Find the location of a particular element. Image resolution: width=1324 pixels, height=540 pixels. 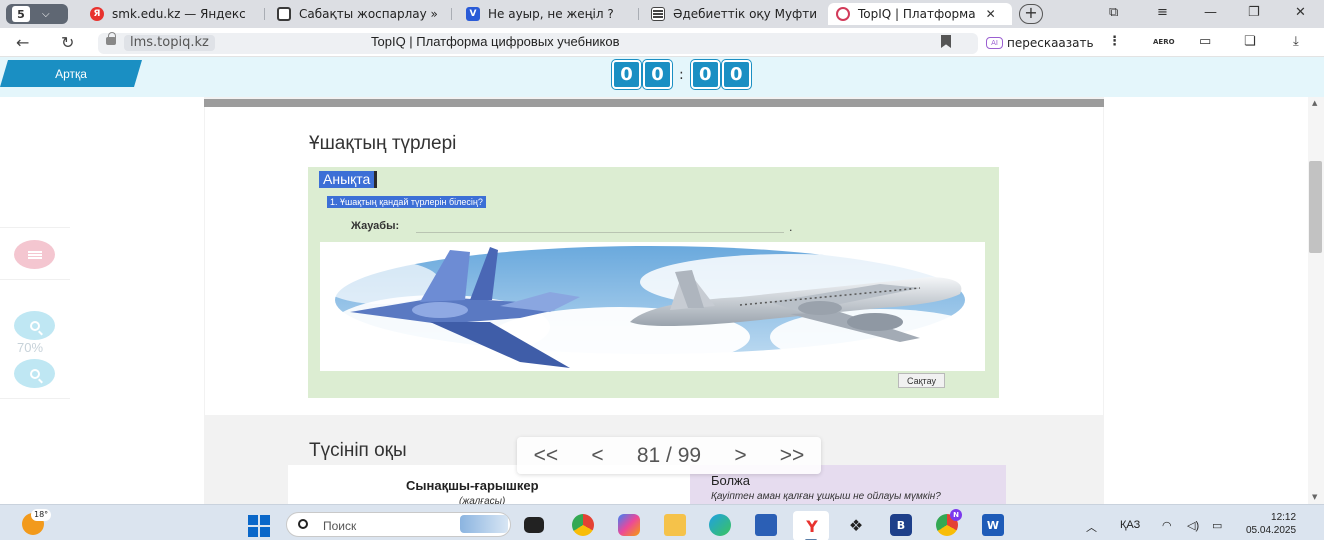

page-indicator: 81 / 99 is located at coordinates (669, 456).